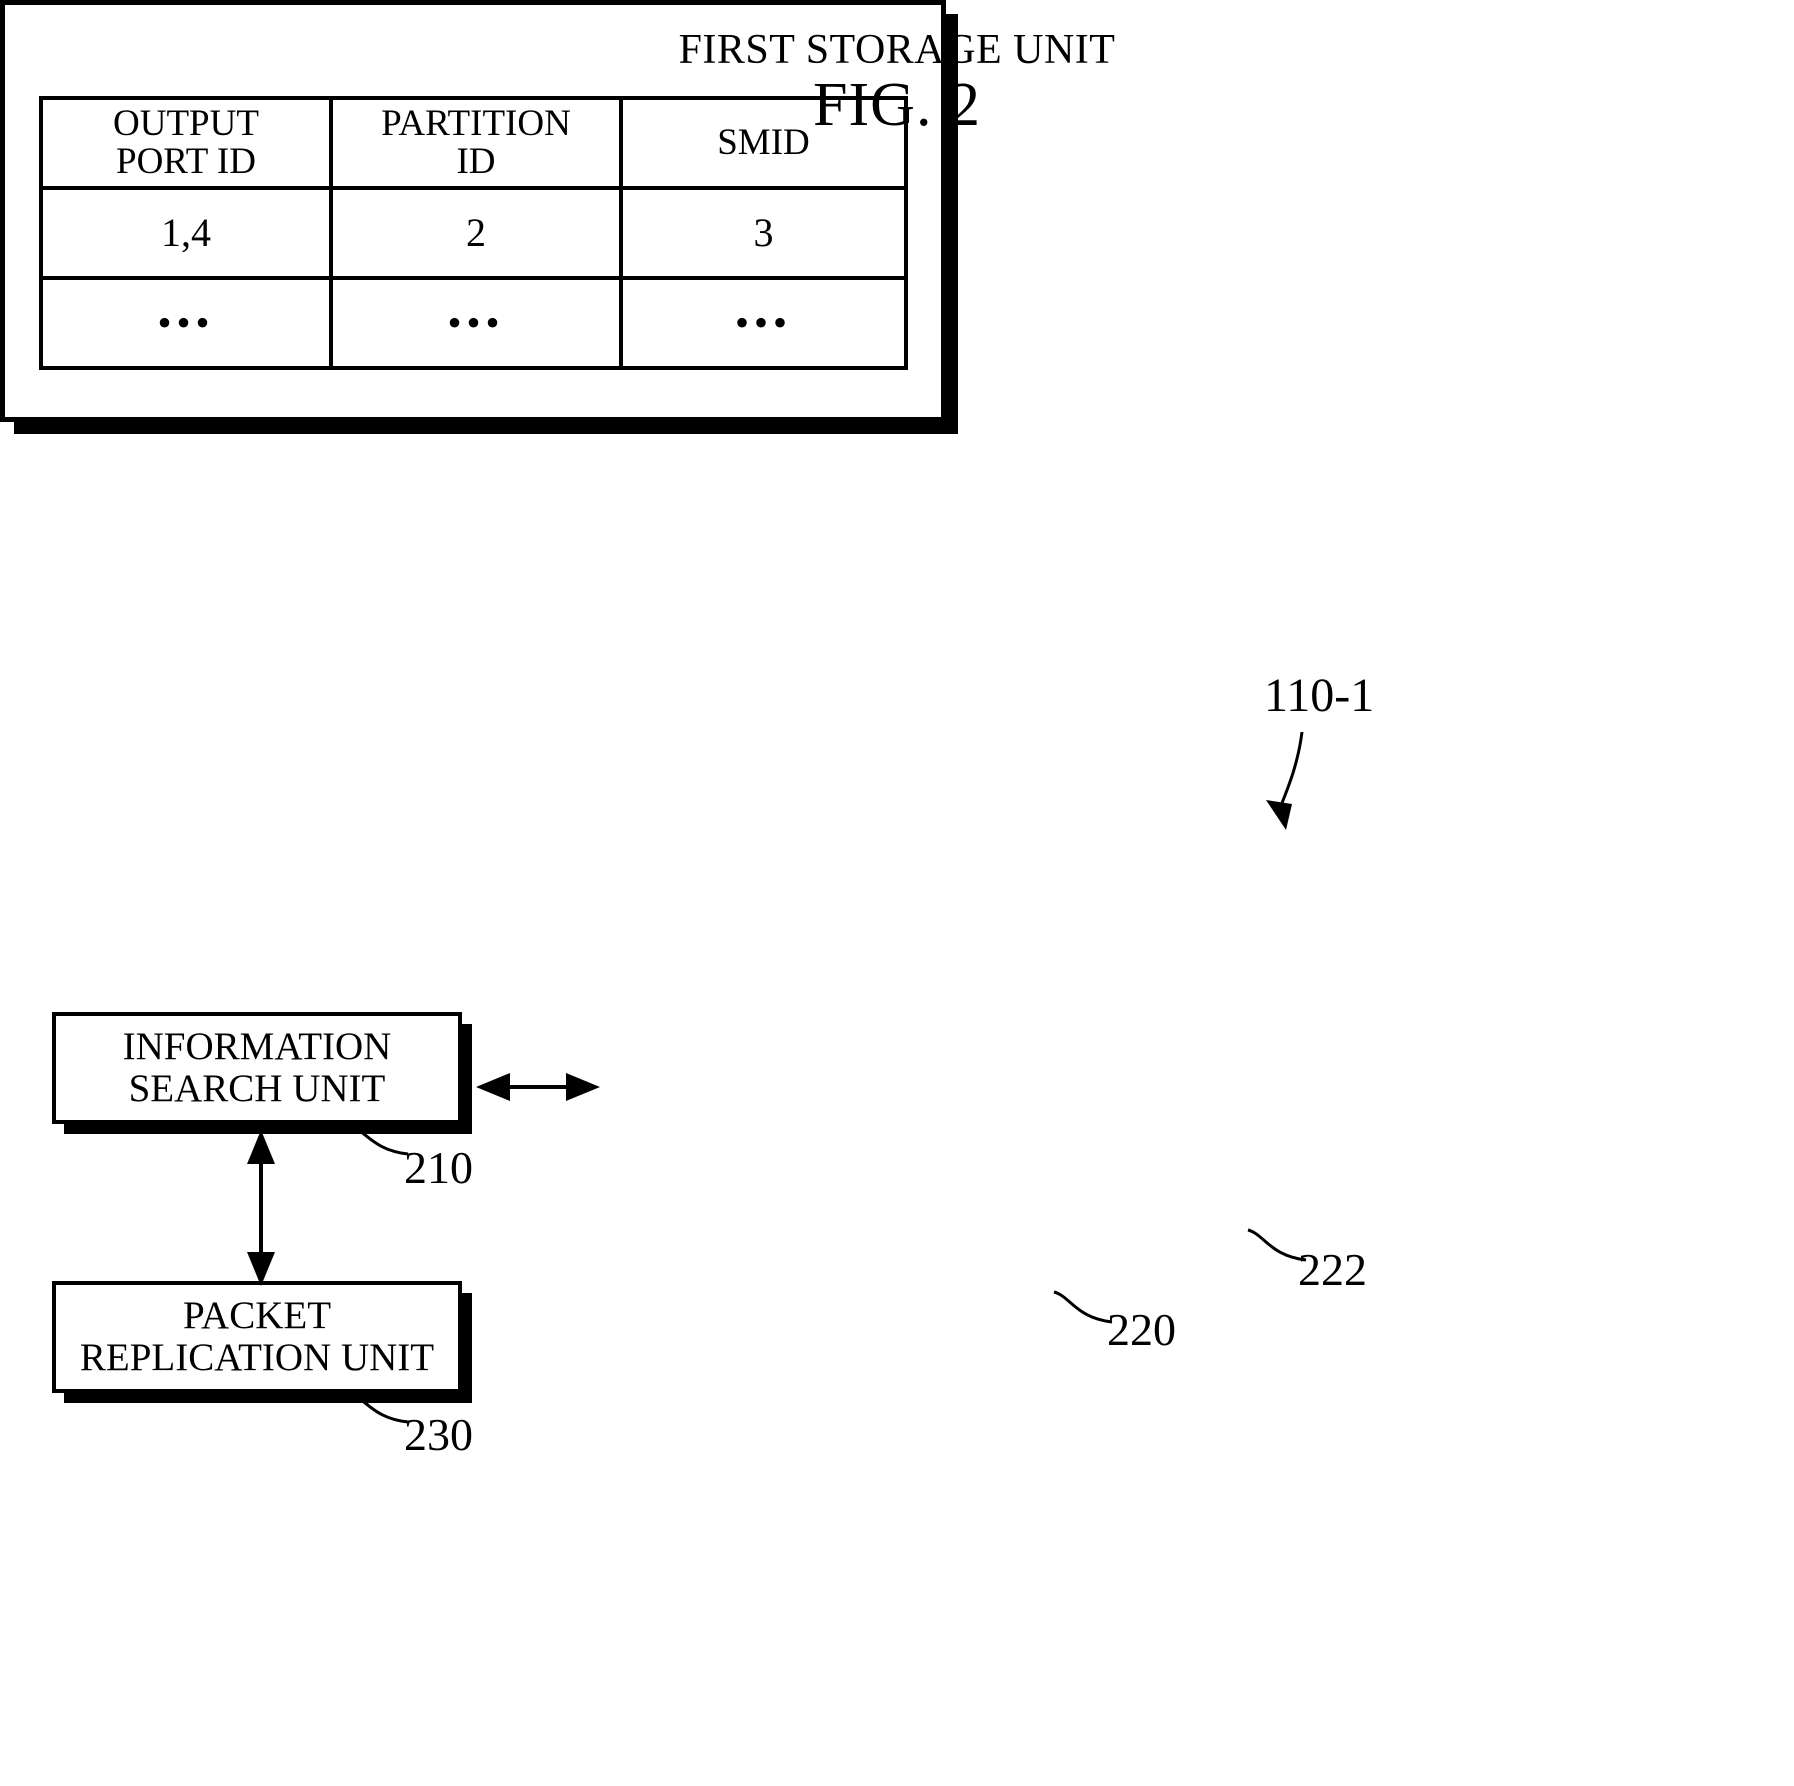 This screenshot has width=1794, height=1786. What do you see at coordinates (1141, 1329) in the screenshot?
I see `reference-numeral-220: 220` at bounding box center [1141, 1329].